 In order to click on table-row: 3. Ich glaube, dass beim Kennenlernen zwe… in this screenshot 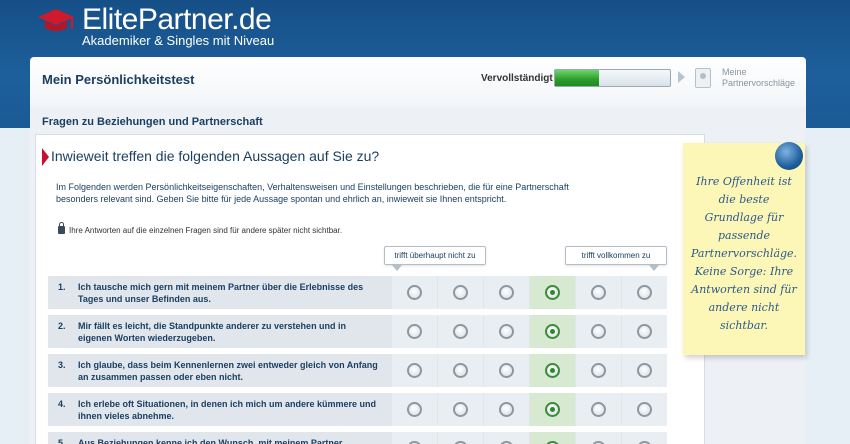, I will do `click(357, 370)`.